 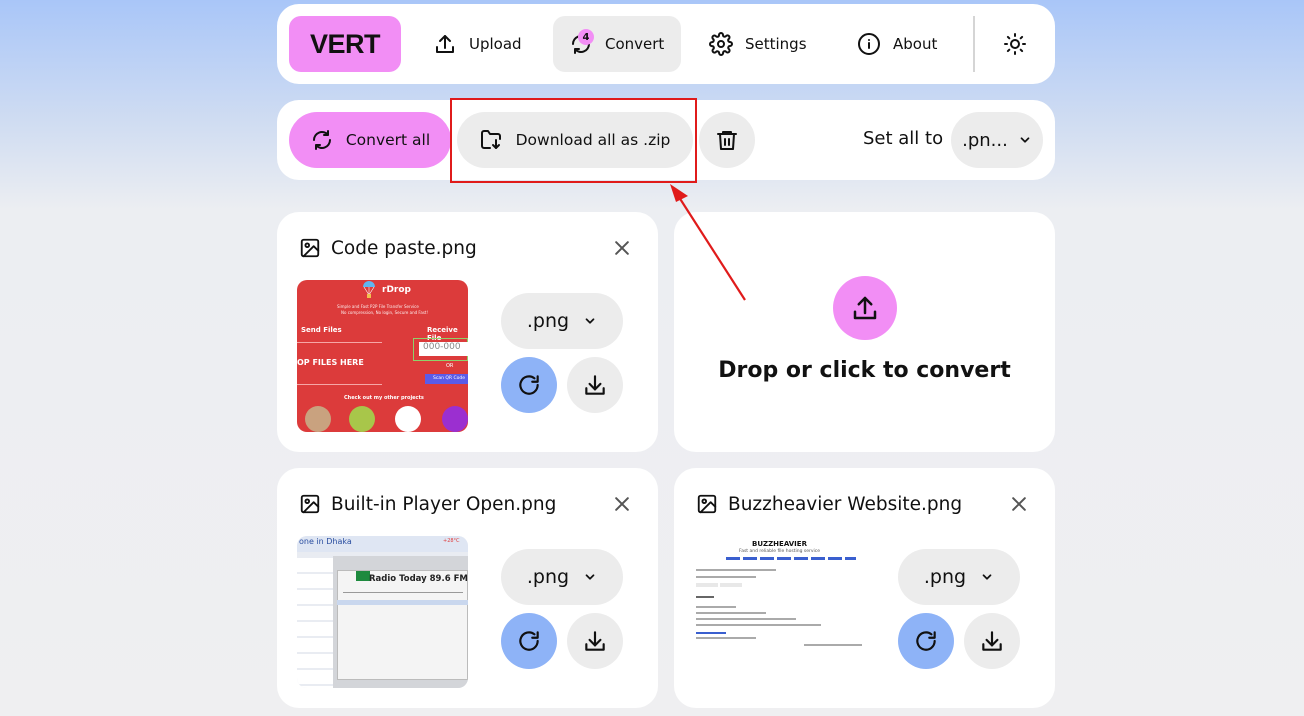 I want to click on rdrop-title: rDrop, so click(x=396, y=290).